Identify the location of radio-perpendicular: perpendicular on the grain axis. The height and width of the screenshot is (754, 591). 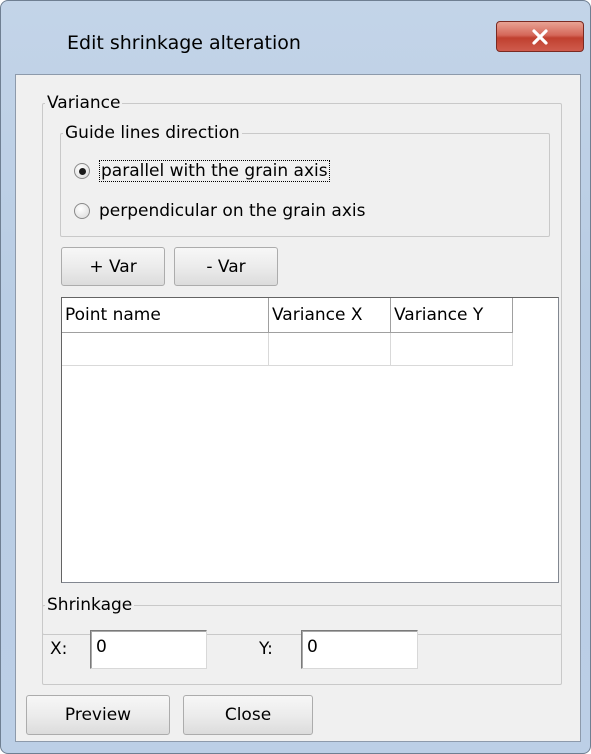
(219, 211).